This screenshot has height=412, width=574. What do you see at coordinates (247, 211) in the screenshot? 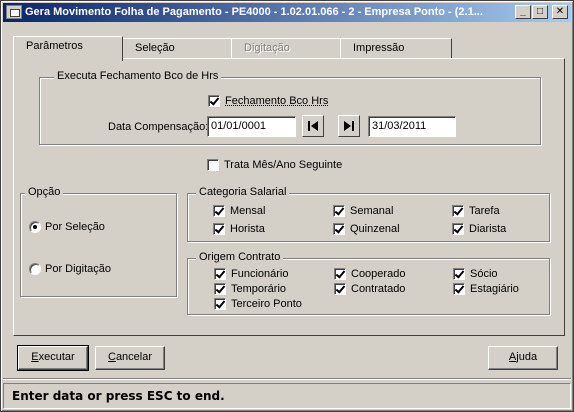
I see `checkbox-mensal-label: Mensal` at bounding box center [247, 211].